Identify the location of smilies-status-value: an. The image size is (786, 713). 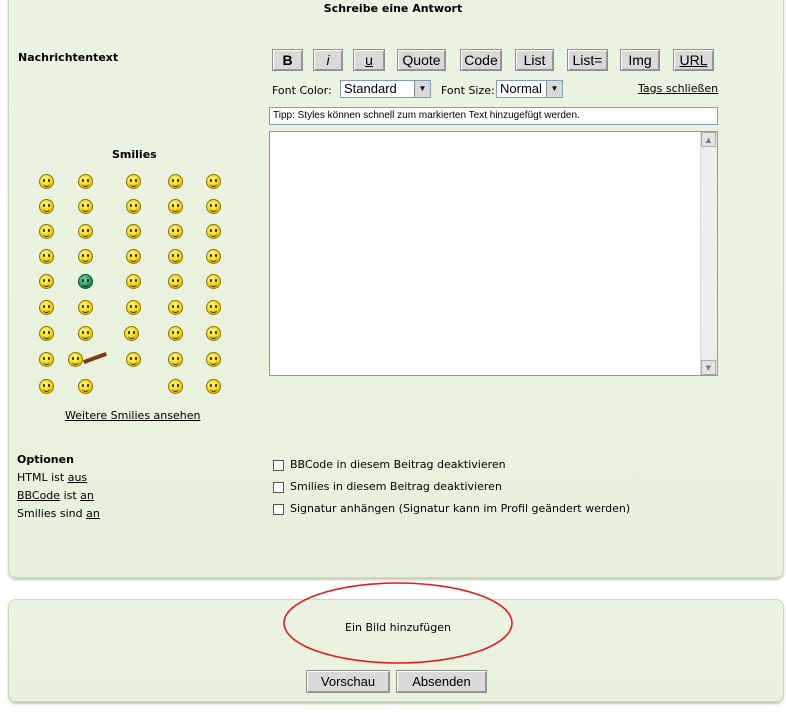
(93, 513).